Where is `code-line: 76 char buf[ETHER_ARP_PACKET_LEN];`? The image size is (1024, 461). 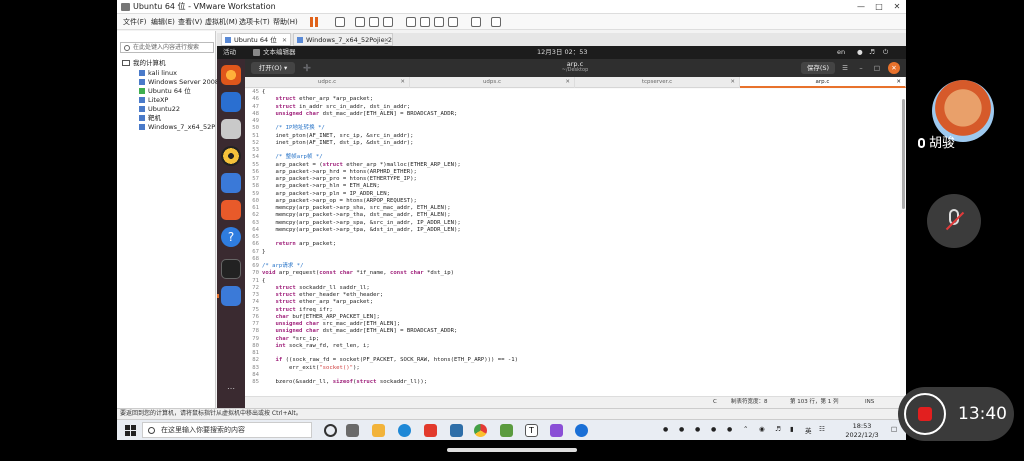 code-line: 76 char buf[ETHER_ARP_PACKET_LEN]; is located at coordinates (572, 317).